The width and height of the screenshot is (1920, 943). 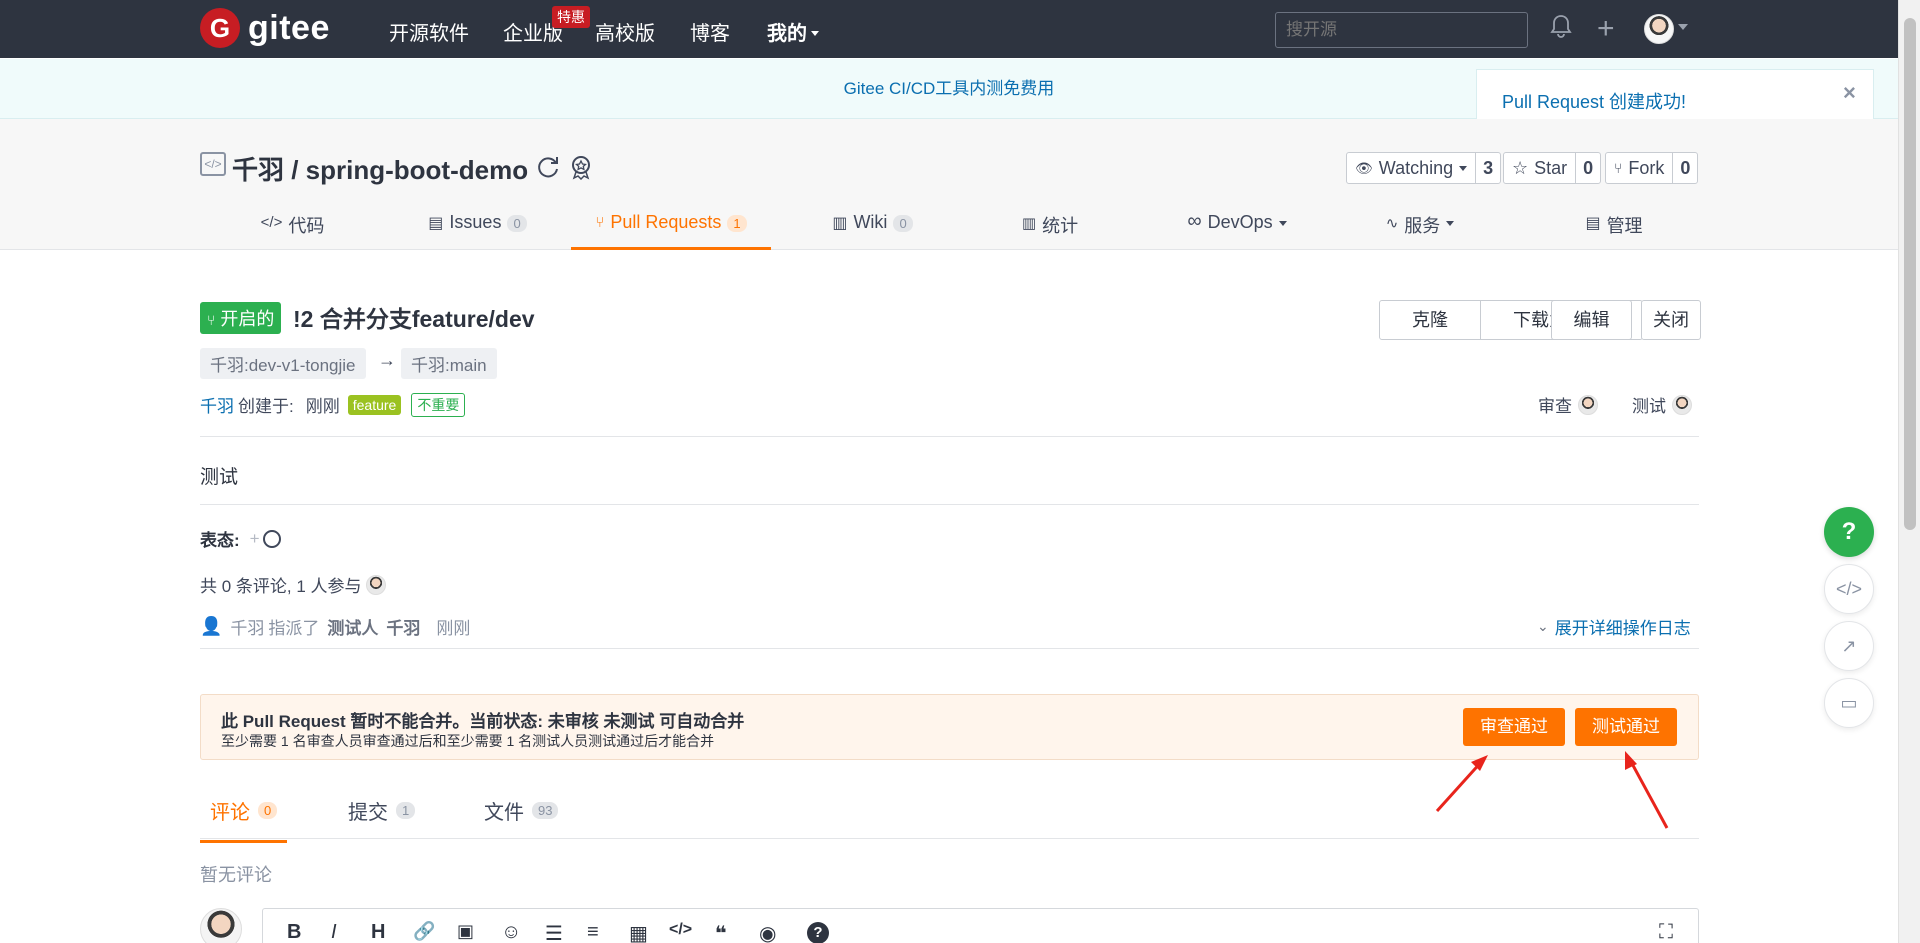 What do you see at coordinates (1552, 168) in the screenshot?
I see `star-button: ☆ Star 0` at bounding box center [1552, 168].